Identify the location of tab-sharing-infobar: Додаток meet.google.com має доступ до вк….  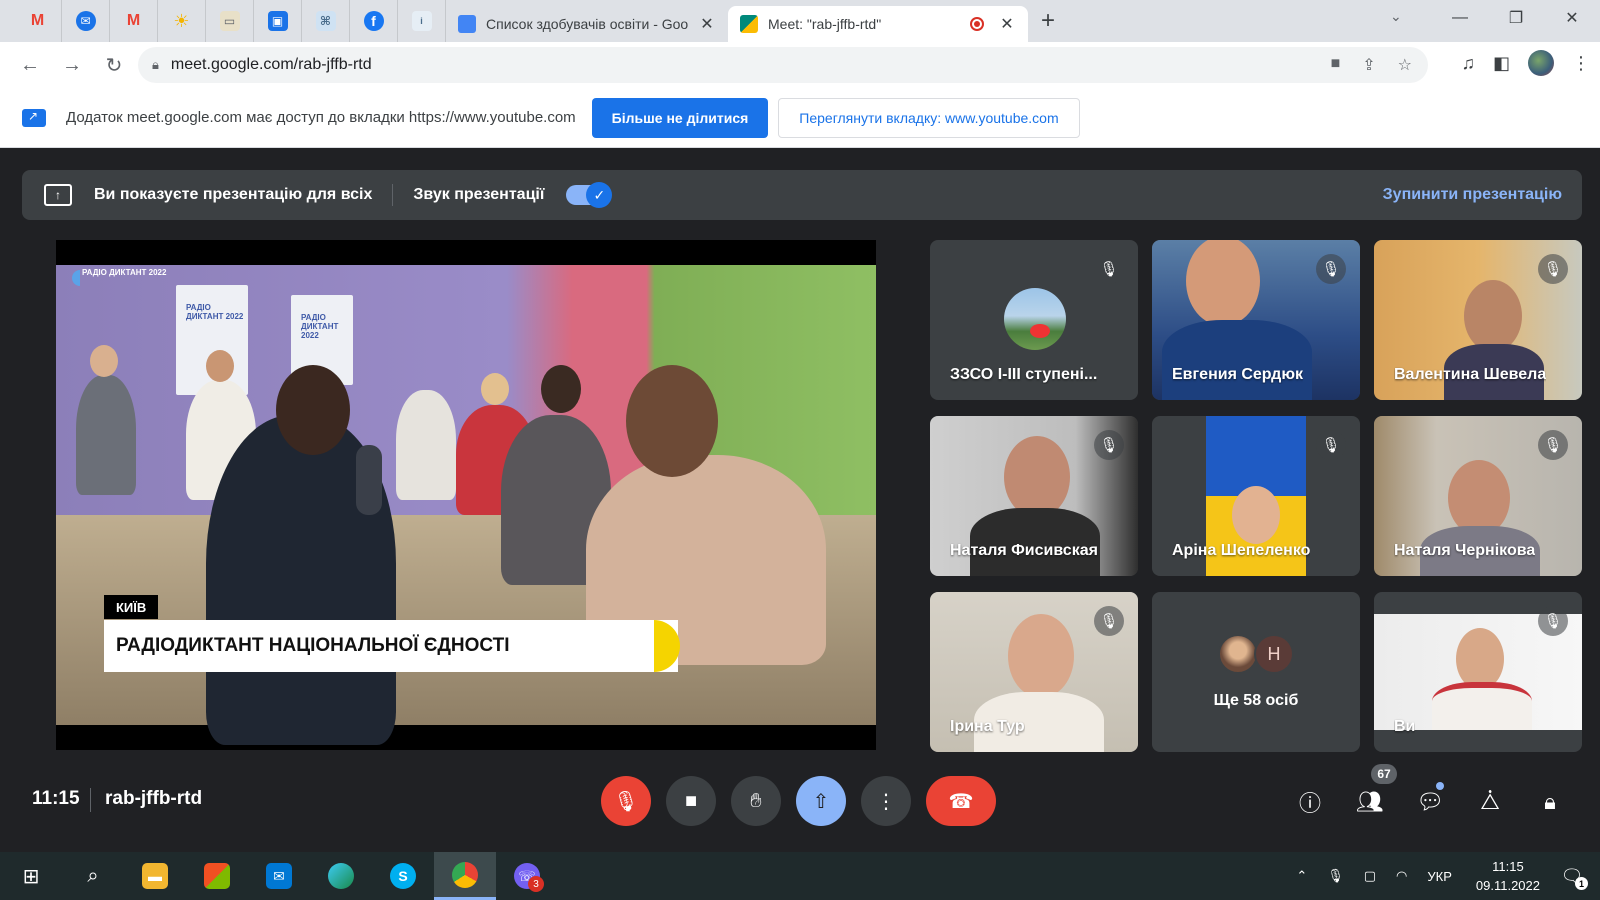
(800, 118).